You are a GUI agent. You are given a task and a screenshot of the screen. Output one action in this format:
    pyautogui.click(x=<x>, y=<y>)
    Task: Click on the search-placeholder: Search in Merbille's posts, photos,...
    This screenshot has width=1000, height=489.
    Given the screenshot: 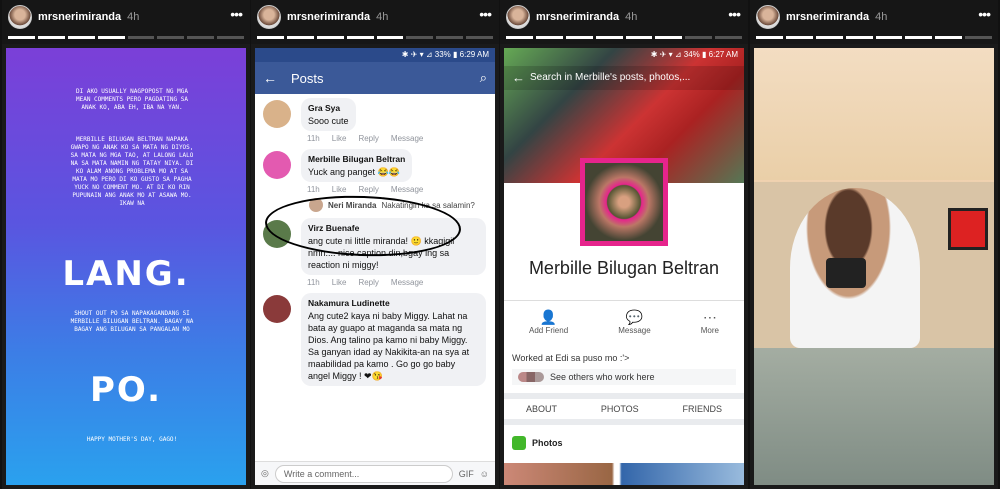 What is the action you would take?
    pyautogui.click(x=610, y=77)
    